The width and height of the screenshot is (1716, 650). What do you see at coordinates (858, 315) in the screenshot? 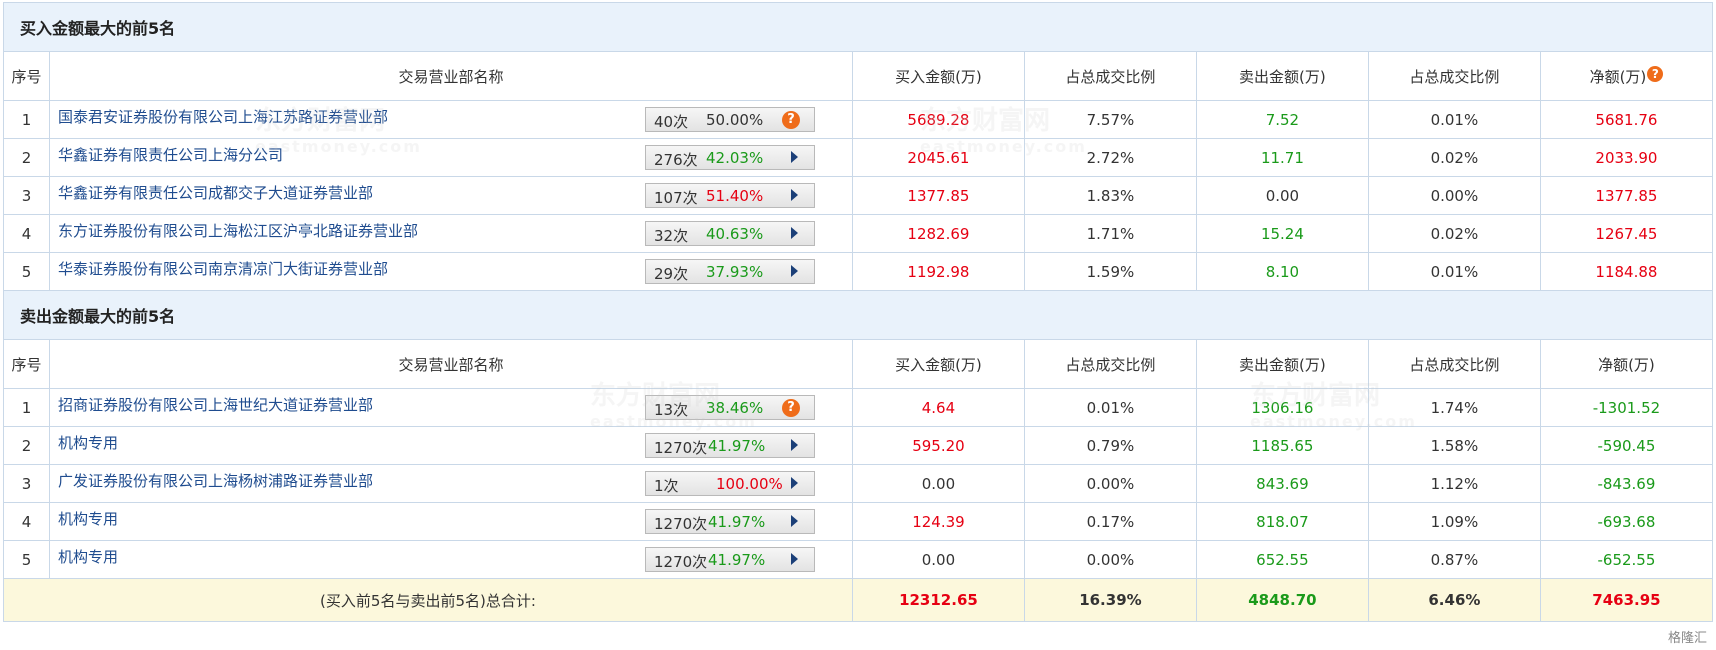
I see `sell-section-title: 卖出金额最大的前5名` at bounding box center [858, 315].